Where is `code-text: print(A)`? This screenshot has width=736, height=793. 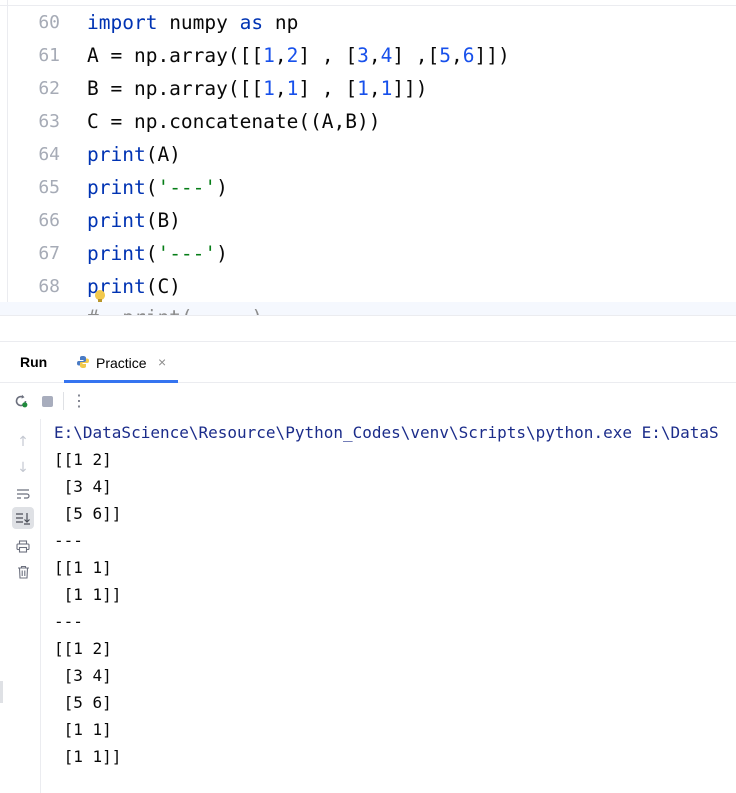 code-text: print(A) is located at coordinates (134, 154).